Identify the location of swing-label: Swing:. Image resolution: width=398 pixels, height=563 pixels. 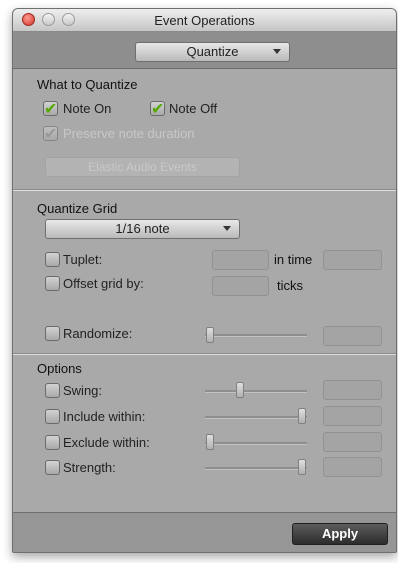
(83, 390).